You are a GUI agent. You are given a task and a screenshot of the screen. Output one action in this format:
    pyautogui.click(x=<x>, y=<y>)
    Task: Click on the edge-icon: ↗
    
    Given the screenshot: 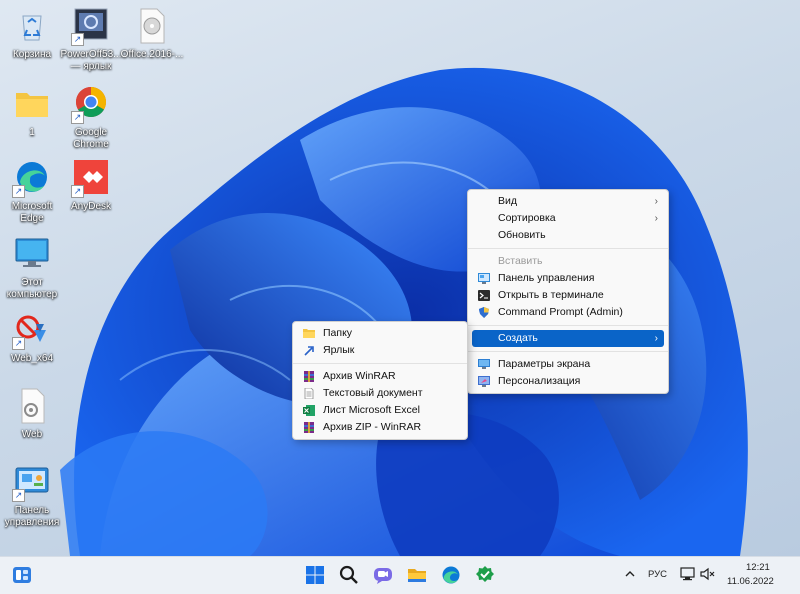 What is the action you would take?
    pyautogui.click(x=32, y=178)
    